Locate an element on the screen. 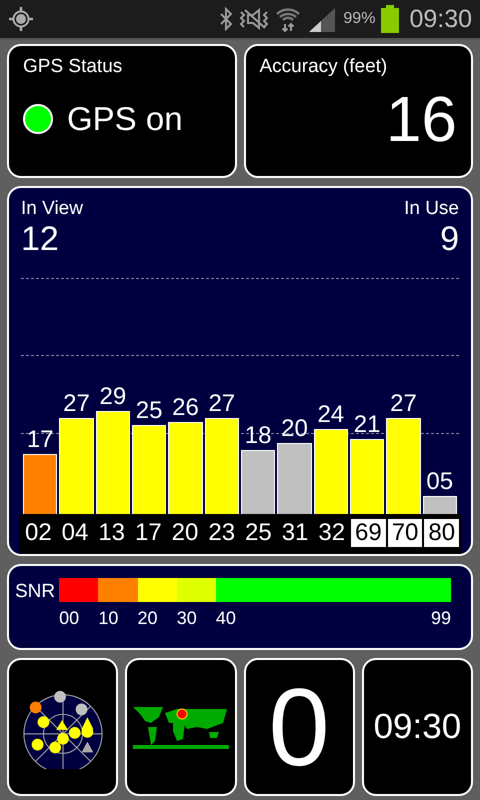  snr-scale-label: 30 is located at coordinates (186, 618).